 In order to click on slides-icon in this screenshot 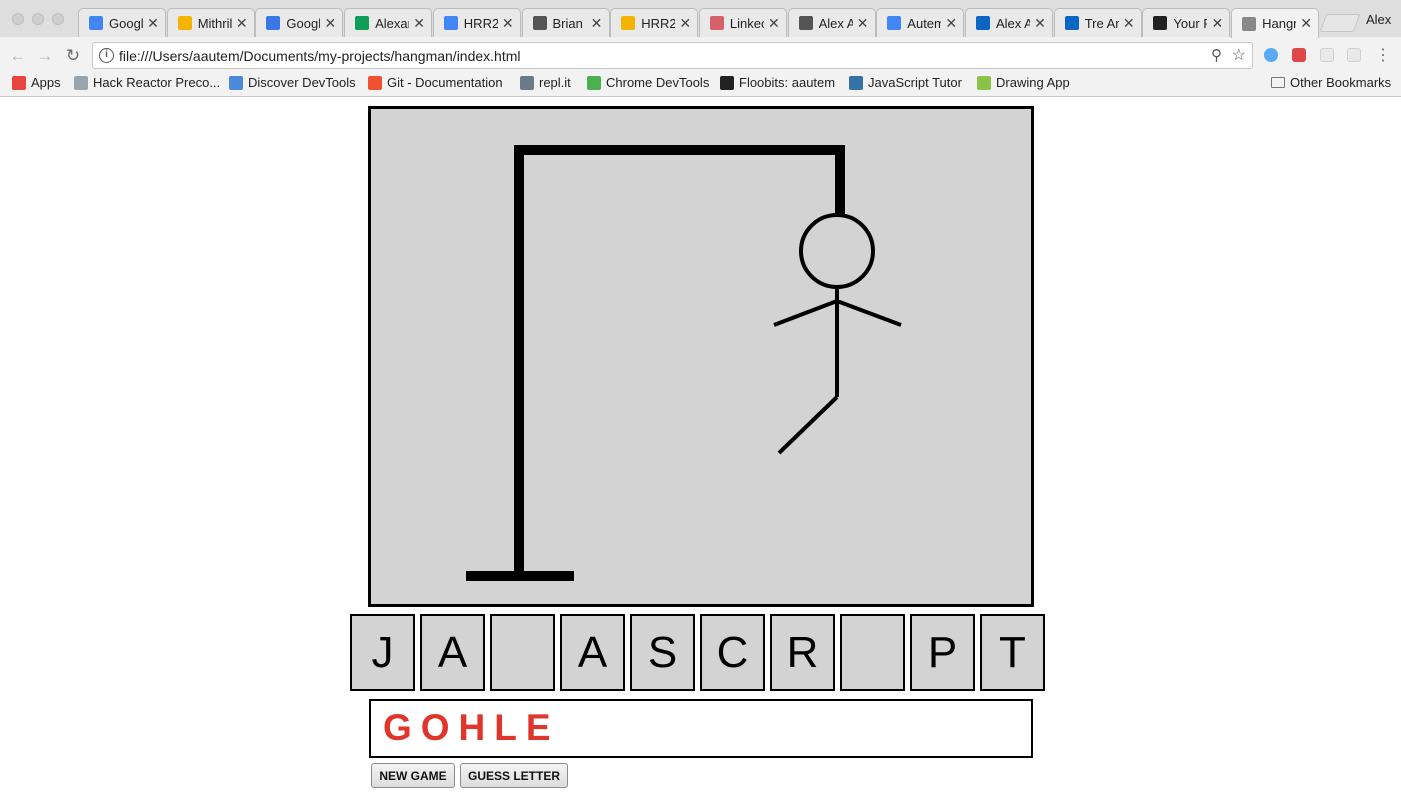, I will do `click(184, 23)`.